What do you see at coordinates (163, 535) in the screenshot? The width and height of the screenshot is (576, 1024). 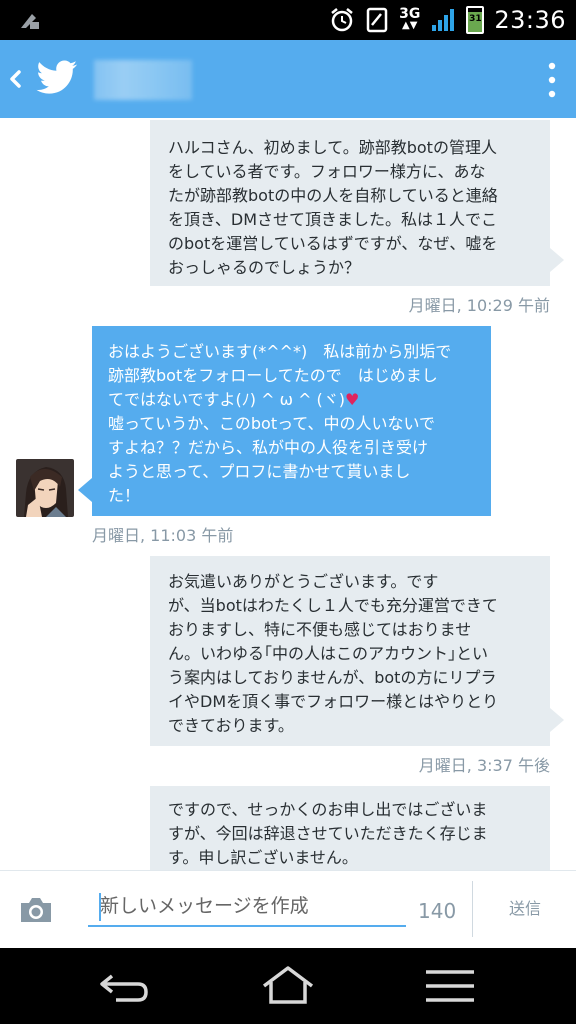 I see `message-timestamp: 月曜日, 11:03 午前` at bounding box center [163, 535].